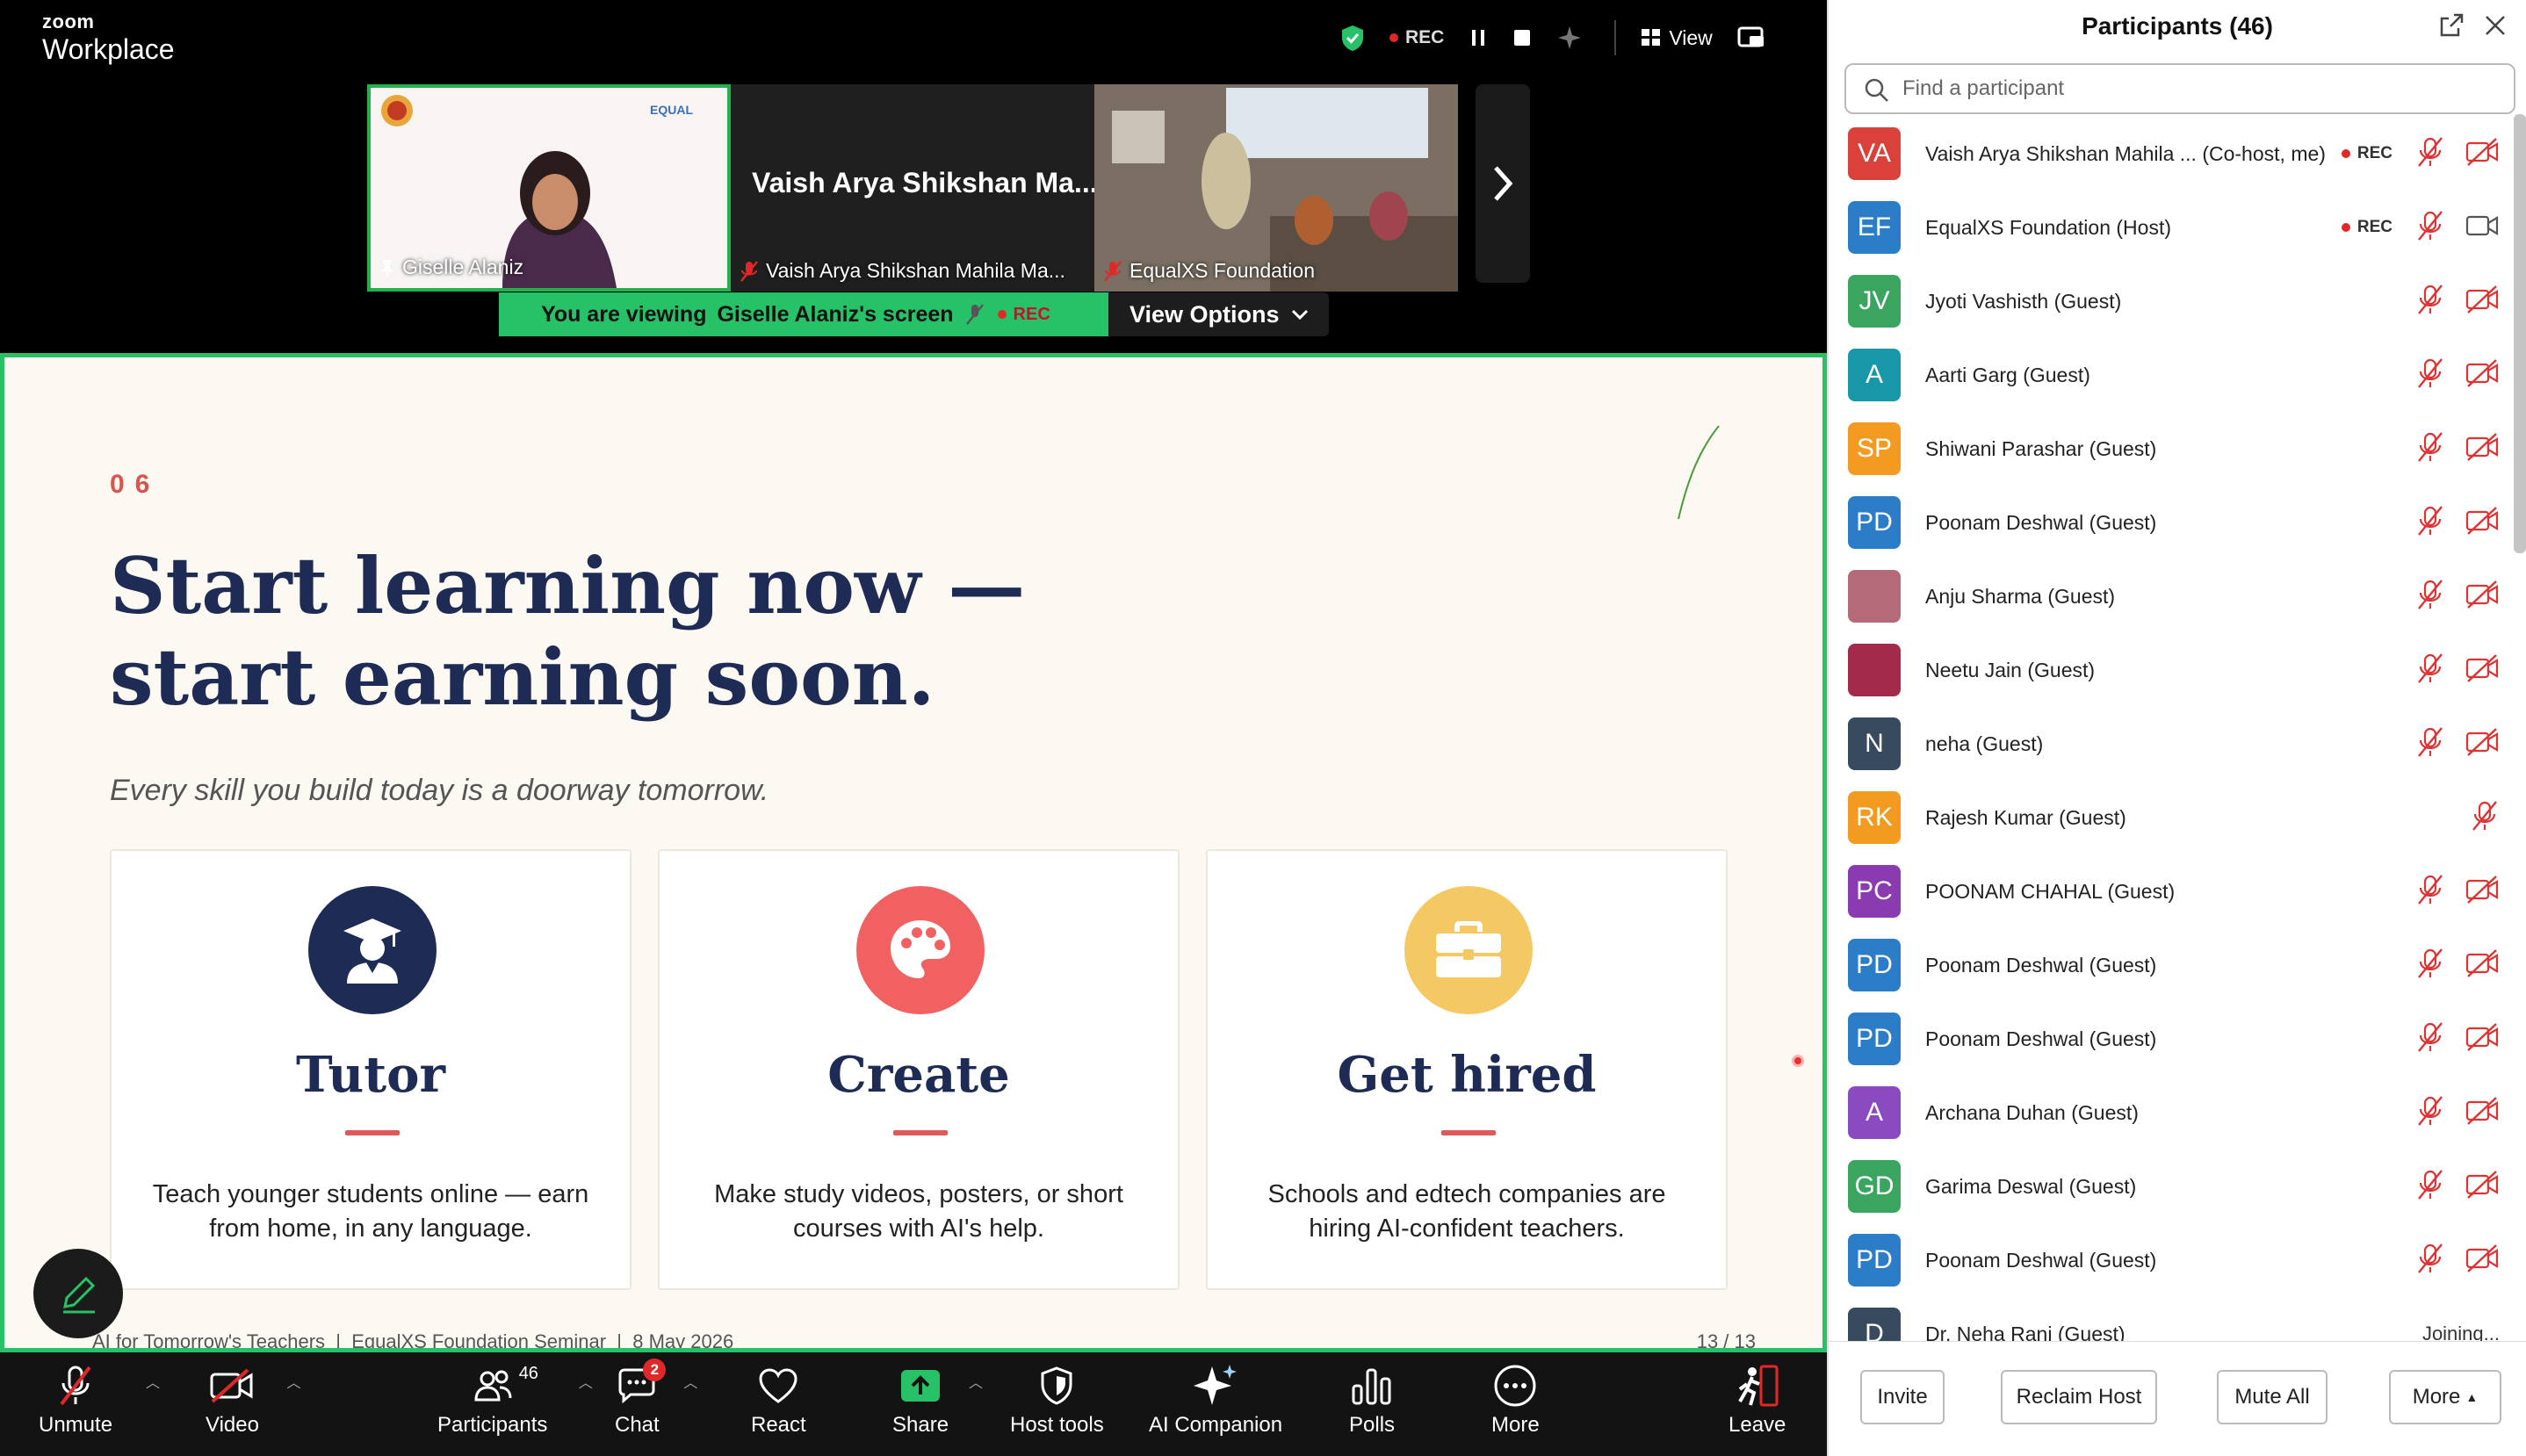 This screenshot has height=1456, width=2526. What do you see at coordinates (1902, 1397) in the screenshot?
I see `invite-button: Invite` at bounding box center [1902, 1397].